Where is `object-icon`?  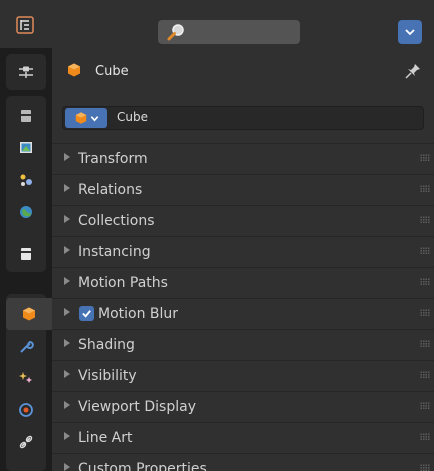 object-icon is located at coordinates (29, 314).